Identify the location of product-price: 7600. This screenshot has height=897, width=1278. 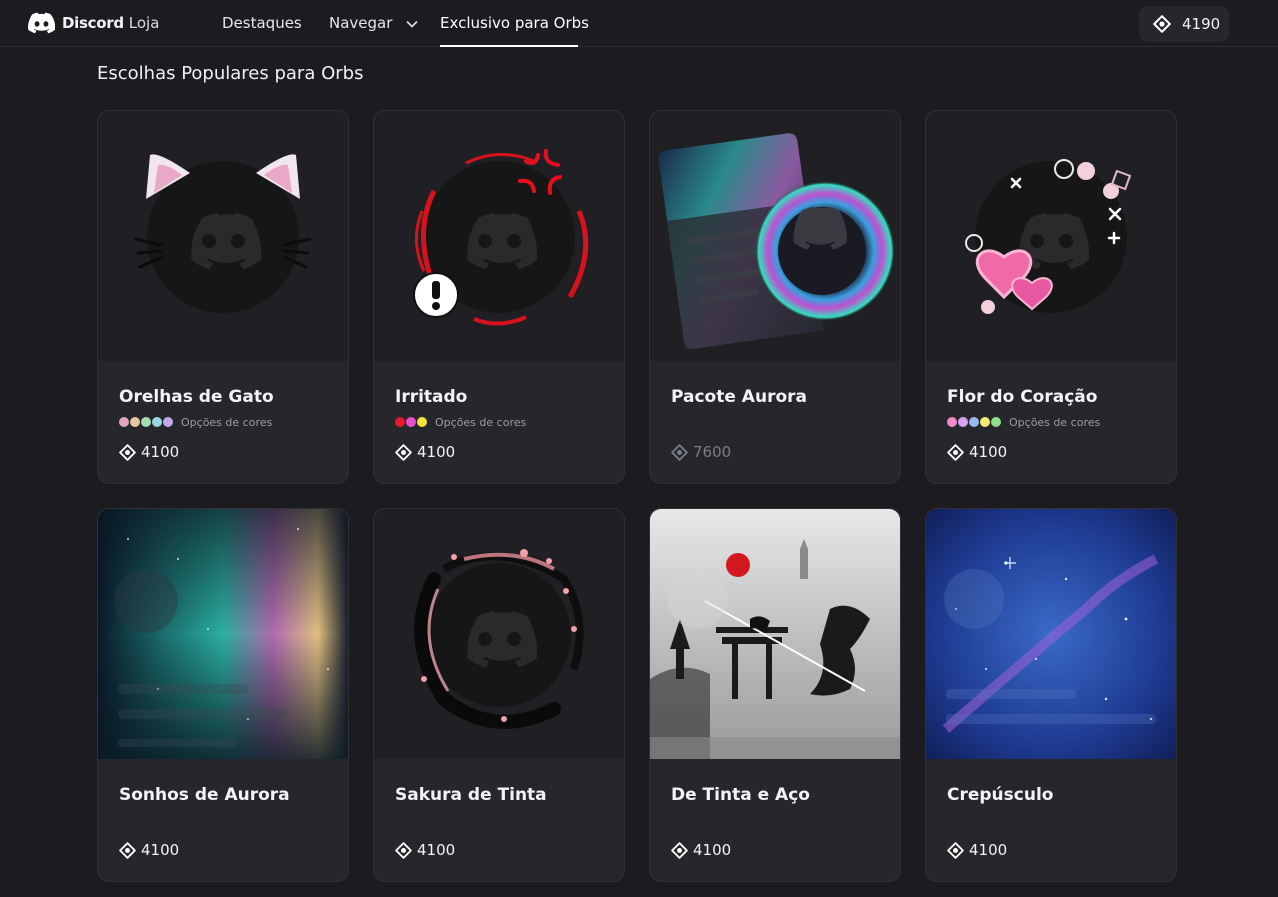
(701, 452).